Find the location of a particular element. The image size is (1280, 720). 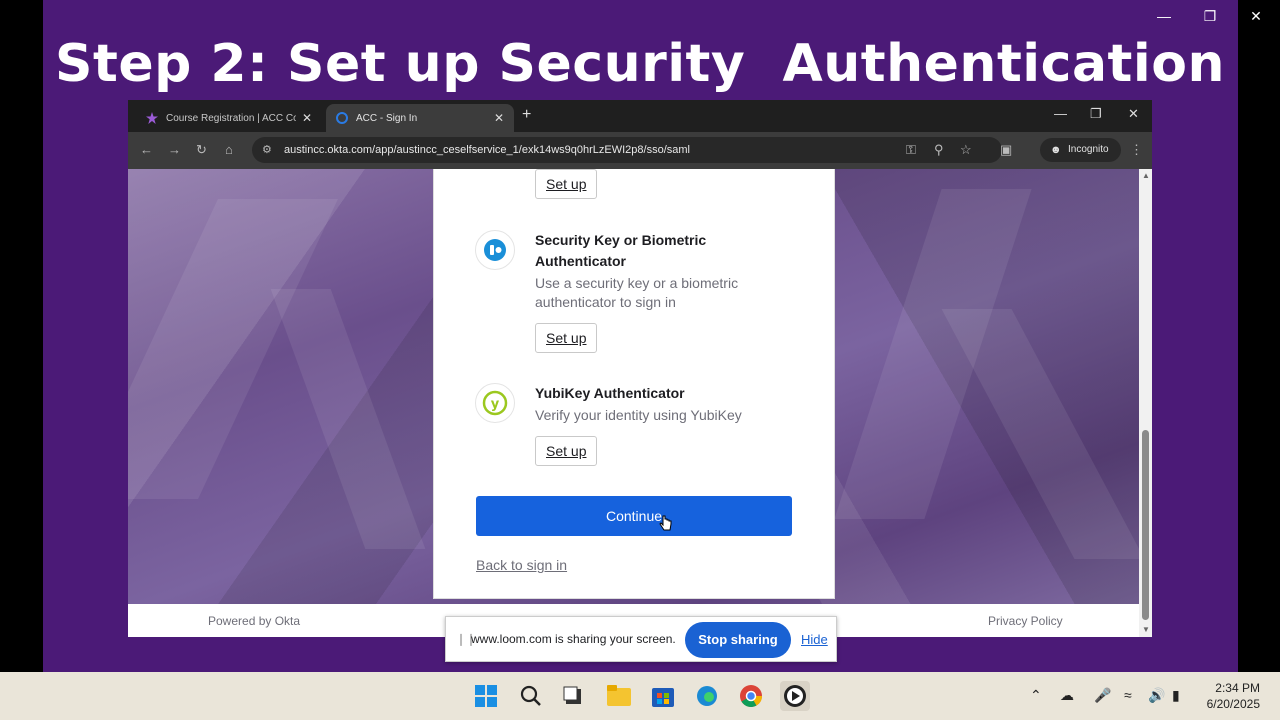

wifi-icon: ≈ is located at coordinates (1128, 695).